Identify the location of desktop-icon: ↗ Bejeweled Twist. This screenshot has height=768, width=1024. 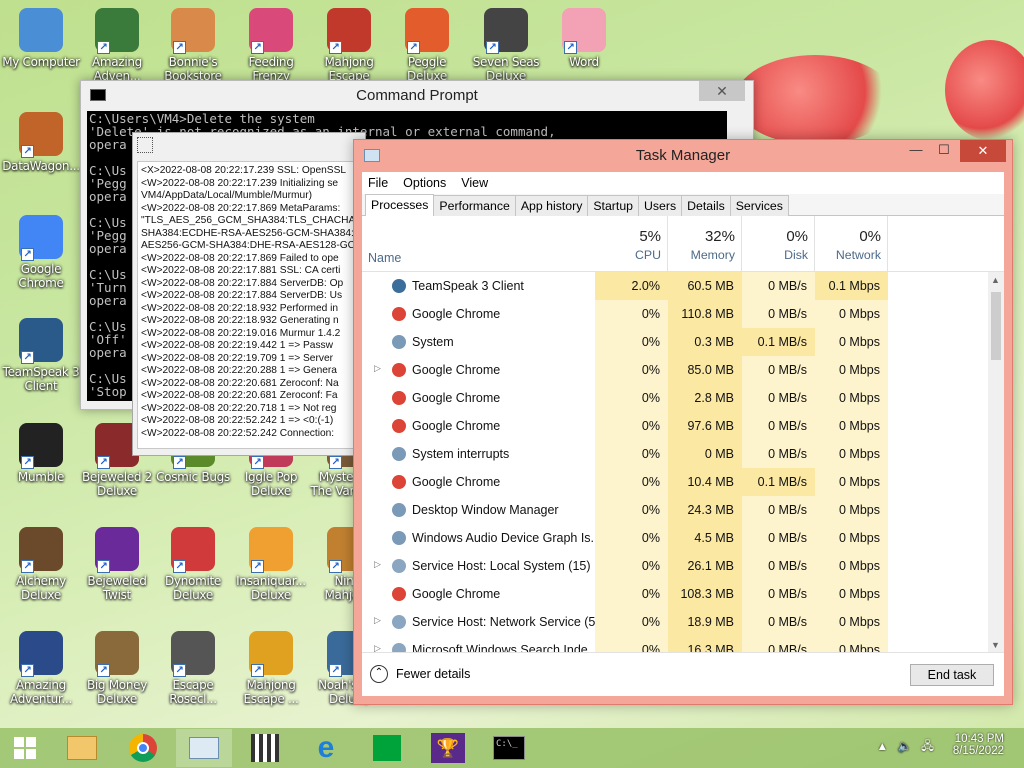
(117, 564).